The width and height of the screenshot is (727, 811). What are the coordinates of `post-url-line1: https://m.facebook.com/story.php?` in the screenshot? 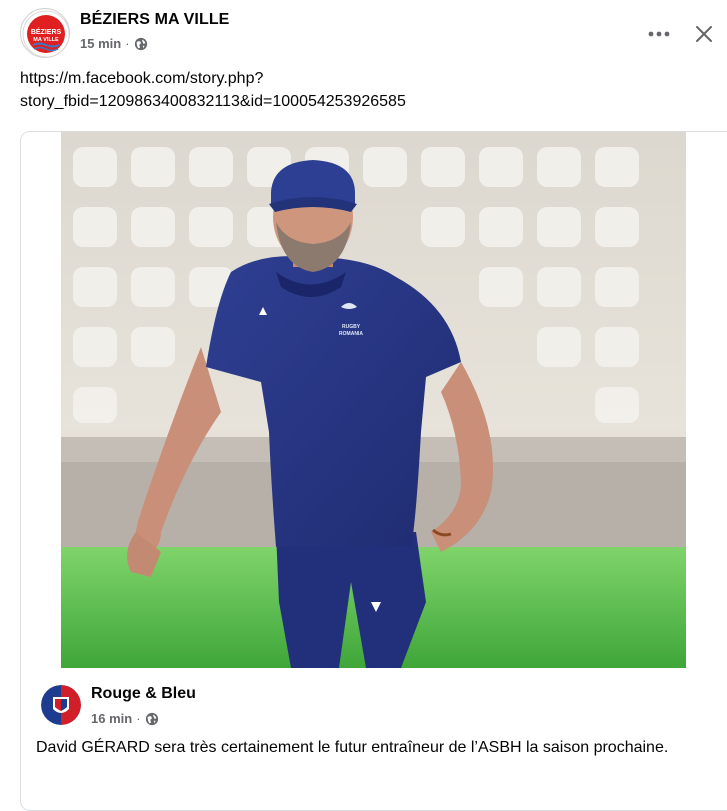 It's located at (360, 78).